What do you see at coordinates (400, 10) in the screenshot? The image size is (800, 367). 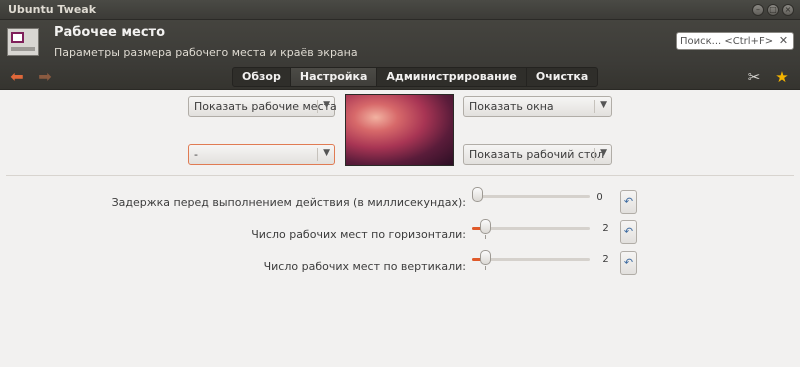 I see `window-titlebar: Ubuntu Tweak – □ ×` at bounding box center [400, 10].